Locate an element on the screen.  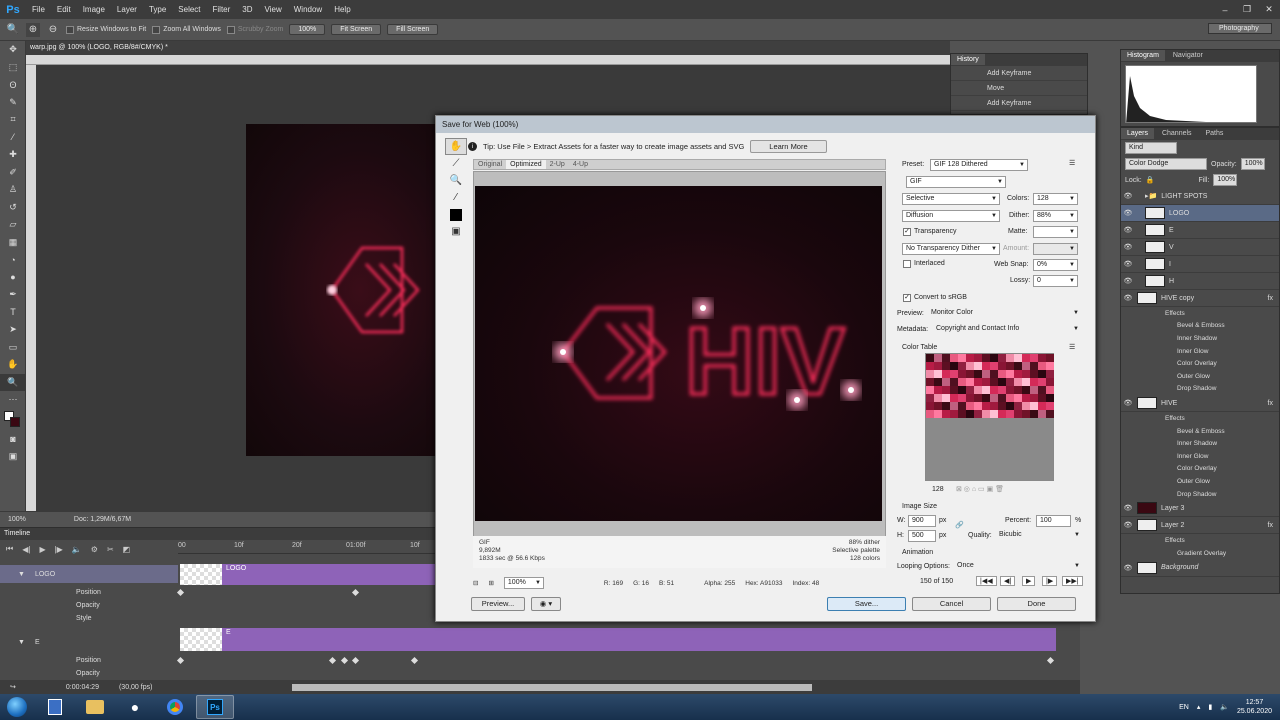
effect-drop-shadow: Drop Shadow is located at coordinates (1200, 389).